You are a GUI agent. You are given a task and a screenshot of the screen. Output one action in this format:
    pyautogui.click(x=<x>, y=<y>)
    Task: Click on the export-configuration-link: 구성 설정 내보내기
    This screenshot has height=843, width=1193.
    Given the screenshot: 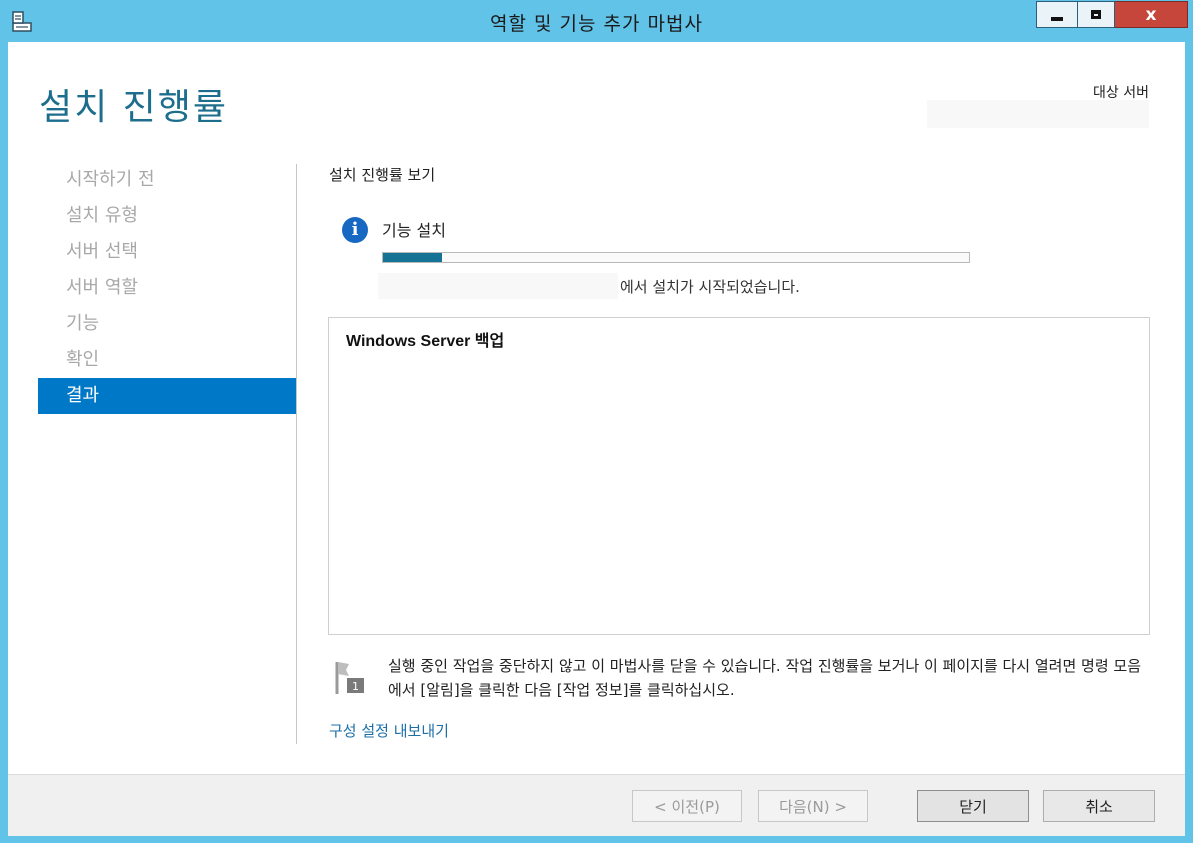 What is the action you would take?
    pyautogui.click(x=389, y=730)
    